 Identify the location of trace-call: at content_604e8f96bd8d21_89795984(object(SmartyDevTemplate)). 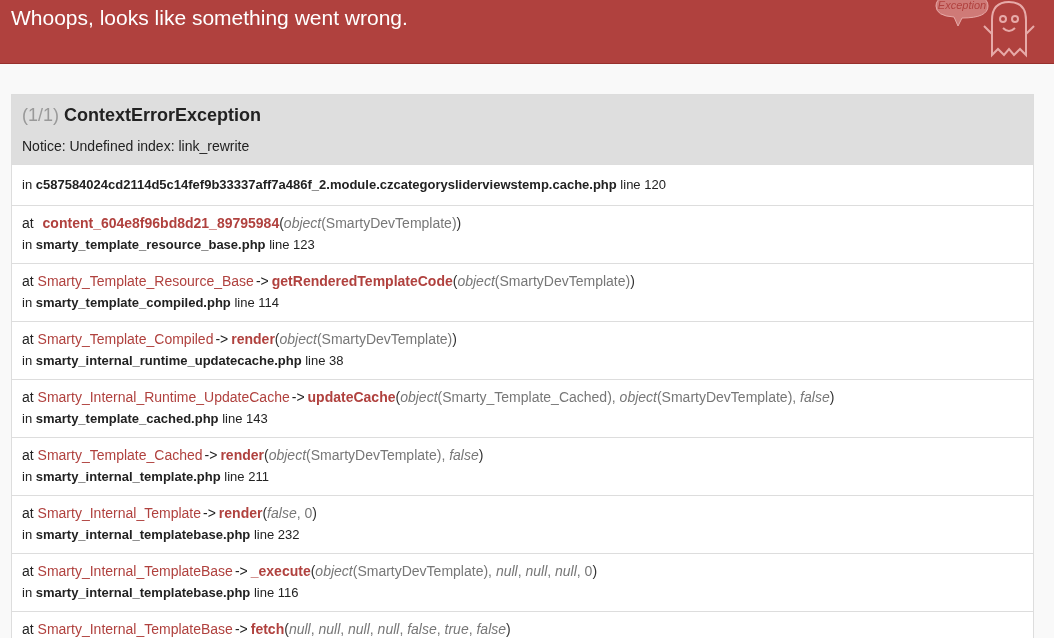
(242, 223).